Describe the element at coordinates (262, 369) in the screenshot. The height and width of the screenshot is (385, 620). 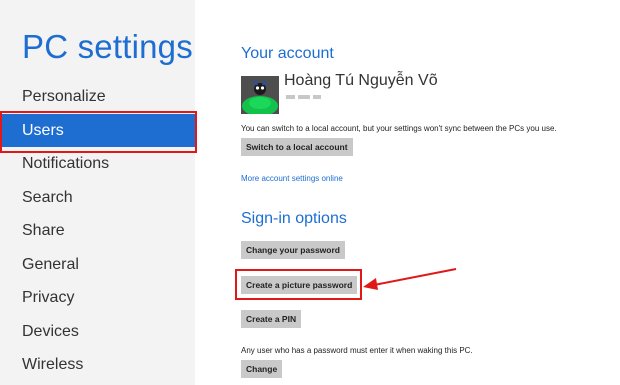
I see `change-button: Change` at that location.